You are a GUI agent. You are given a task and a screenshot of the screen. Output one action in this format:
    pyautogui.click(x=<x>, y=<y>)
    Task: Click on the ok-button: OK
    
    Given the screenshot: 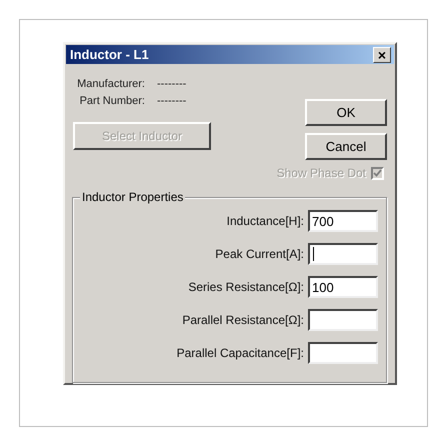 What is the action you would take?
    pyautogui.click(x=346, y=112)
    